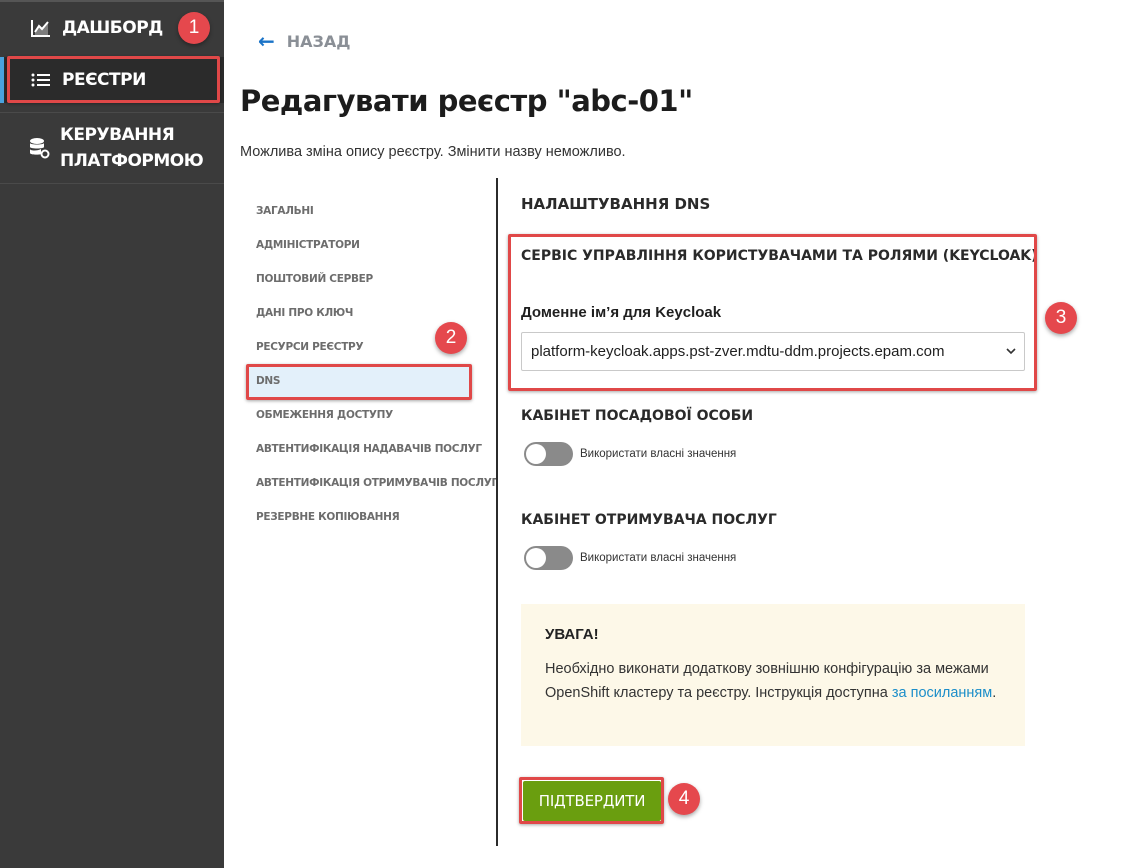  Describe the element at coordinates (132, 161) in the screenshot. I see `label-line-2: ПЛАТФОРМОЮ` at that location.